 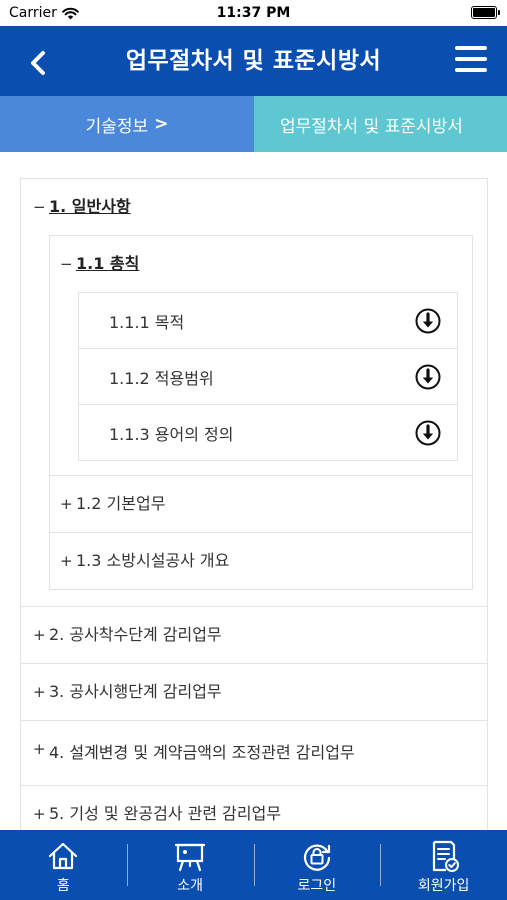 I want to click on section-2-header: + 2. 공사착수단계 감리업무, so click(x=254, y=635).